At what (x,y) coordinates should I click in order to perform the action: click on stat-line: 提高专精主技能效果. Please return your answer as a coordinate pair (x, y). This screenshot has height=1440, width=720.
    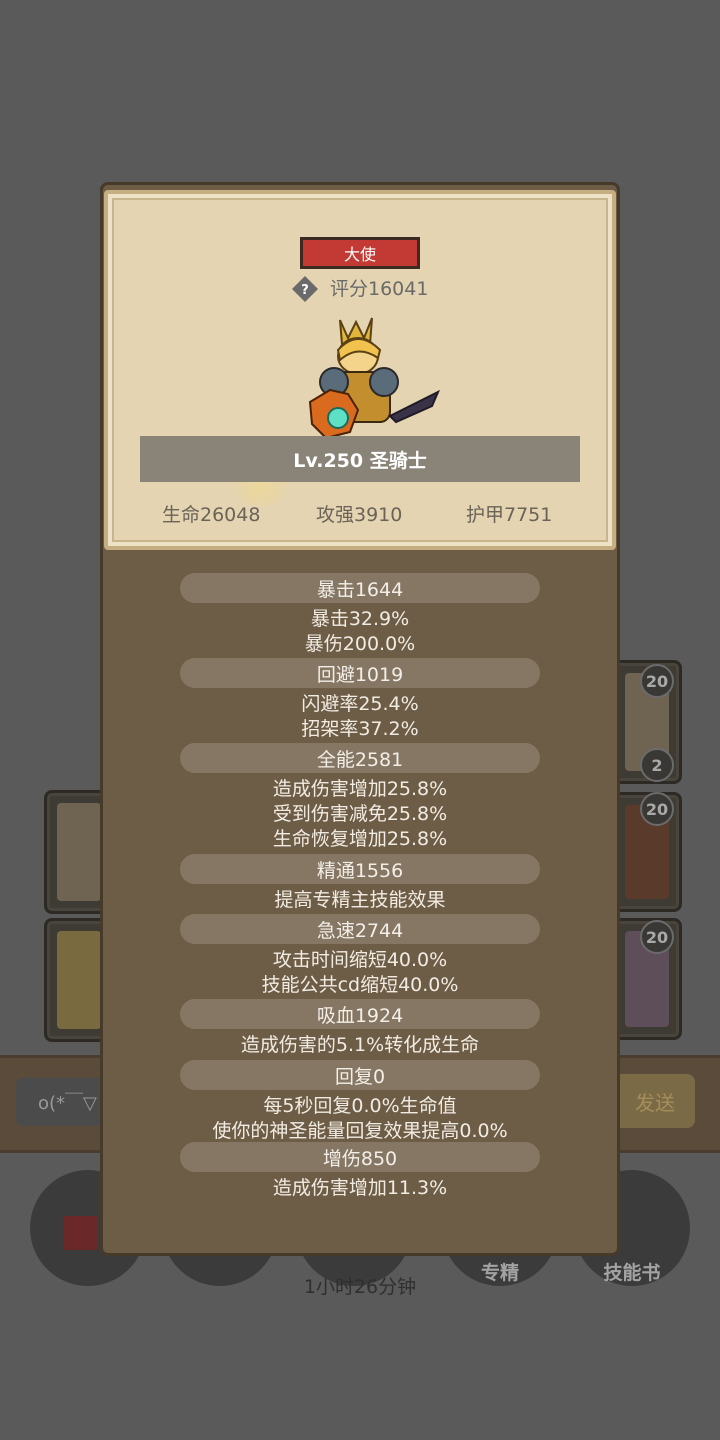
    Looking at the image, I should click on (360, 900).